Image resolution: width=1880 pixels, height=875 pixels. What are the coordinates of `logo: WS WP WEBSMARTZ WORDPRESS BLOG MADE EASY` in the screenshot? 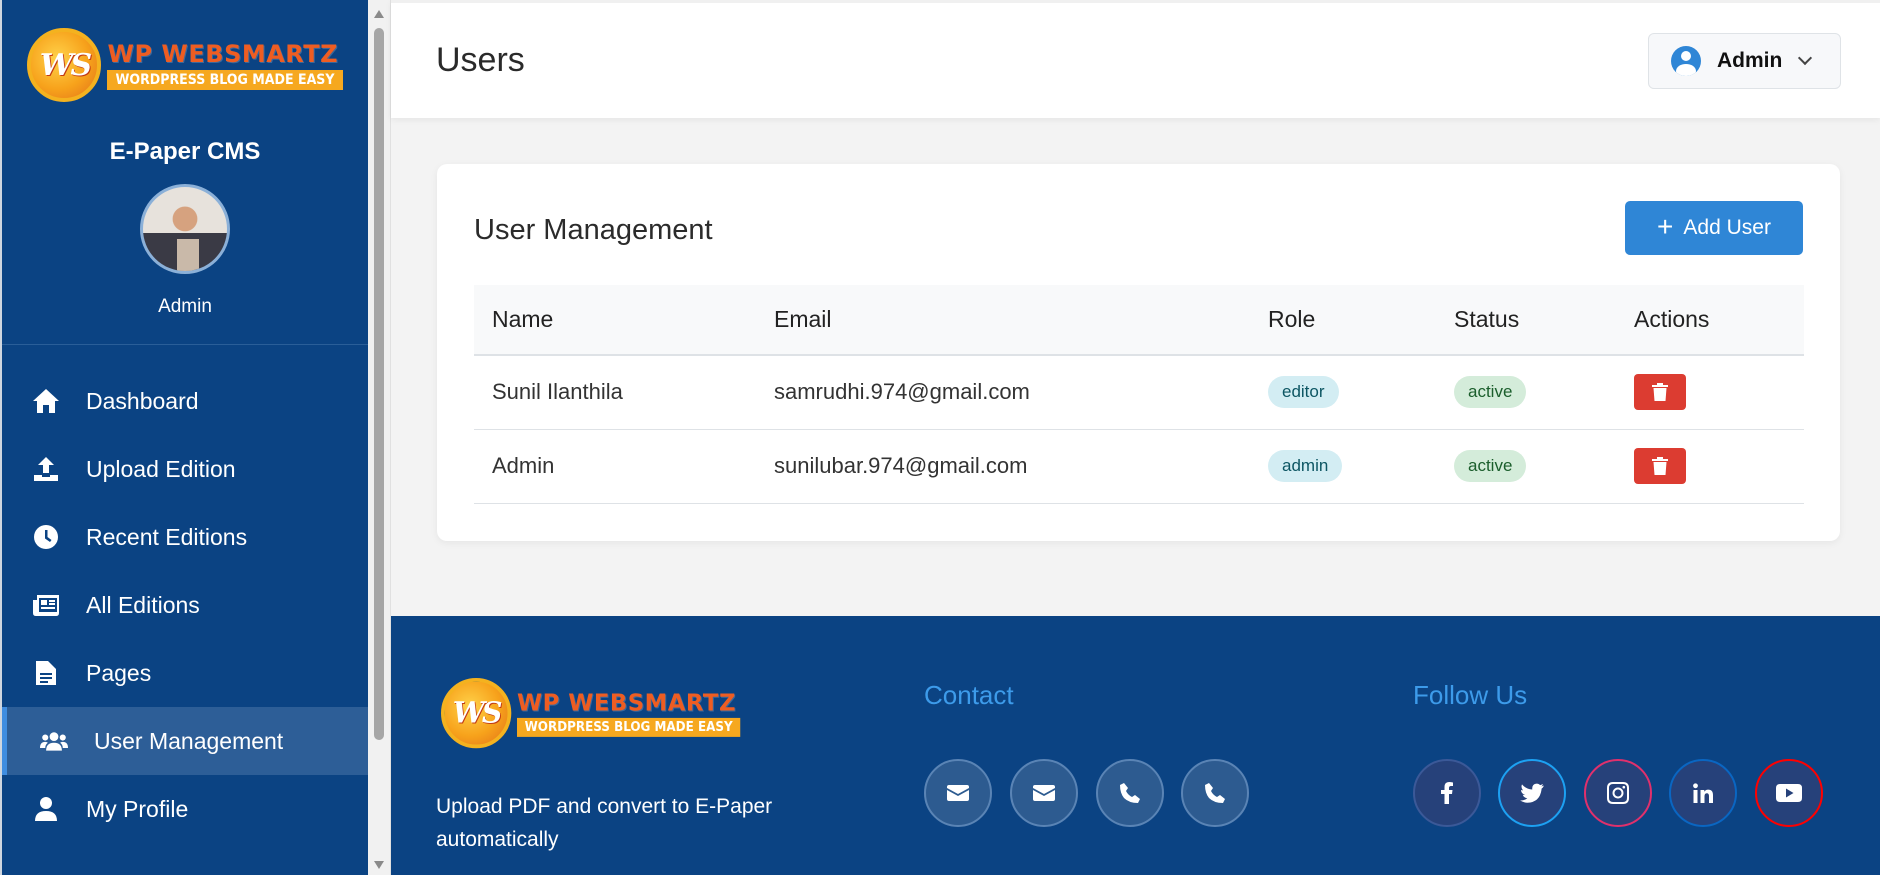 It's located at (185, 65).